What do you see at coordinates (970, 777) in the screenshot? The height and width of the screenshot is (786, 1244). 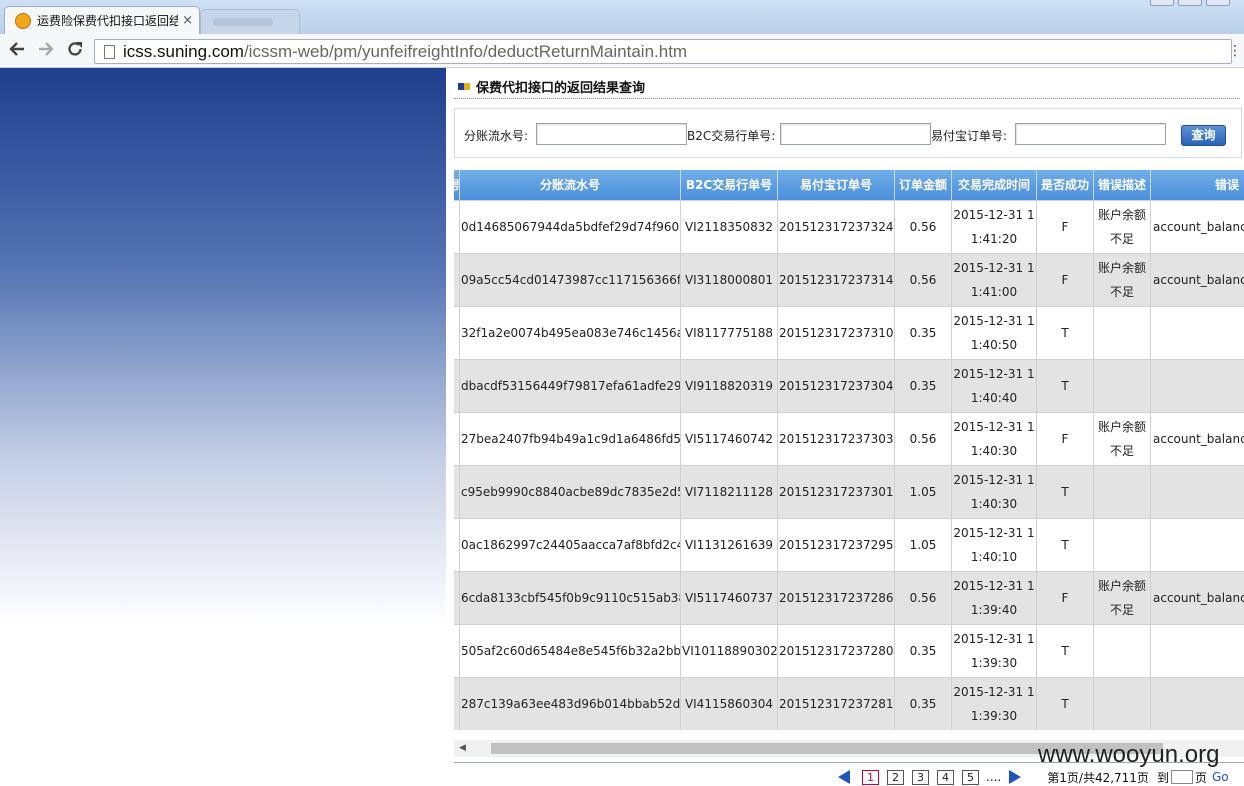 I see `page-link: 5` at bounding box center [970, 777].